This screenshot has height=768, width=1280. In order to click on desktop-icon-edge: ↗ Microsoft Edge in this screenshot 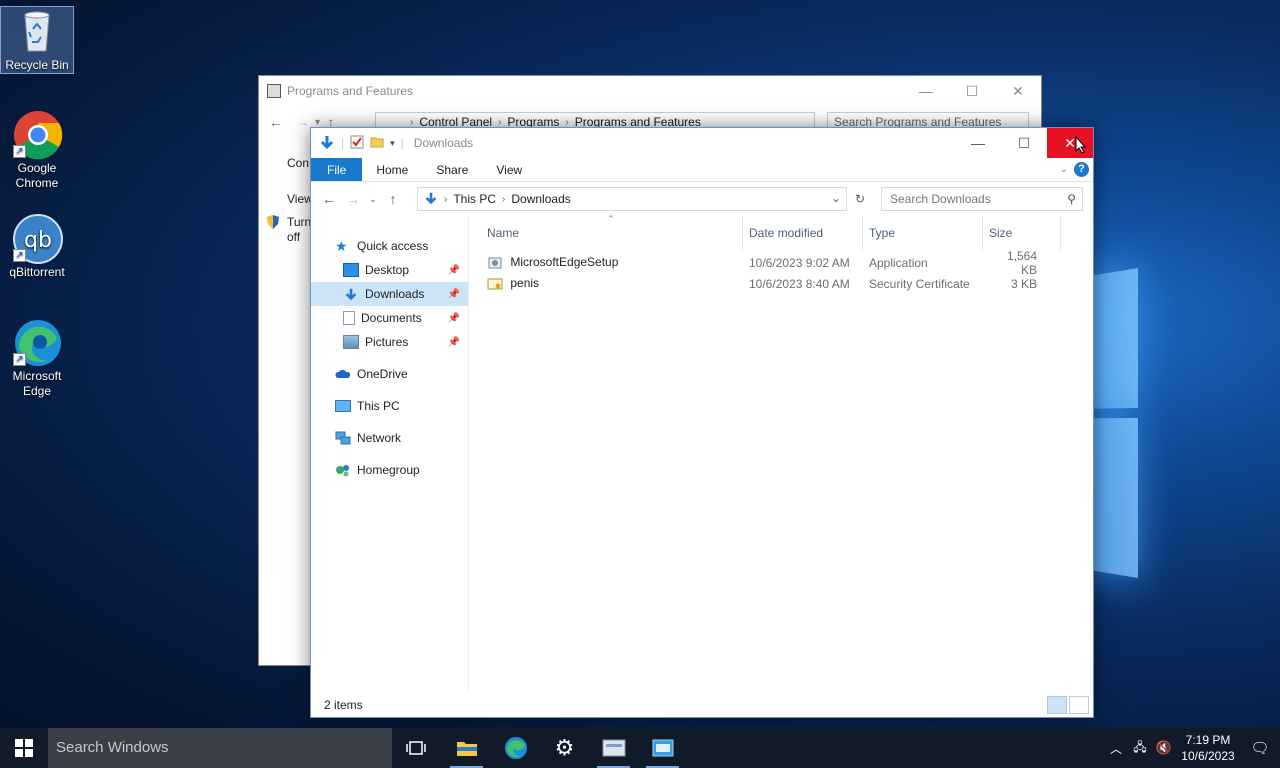, I will do `click(37, 358)`.